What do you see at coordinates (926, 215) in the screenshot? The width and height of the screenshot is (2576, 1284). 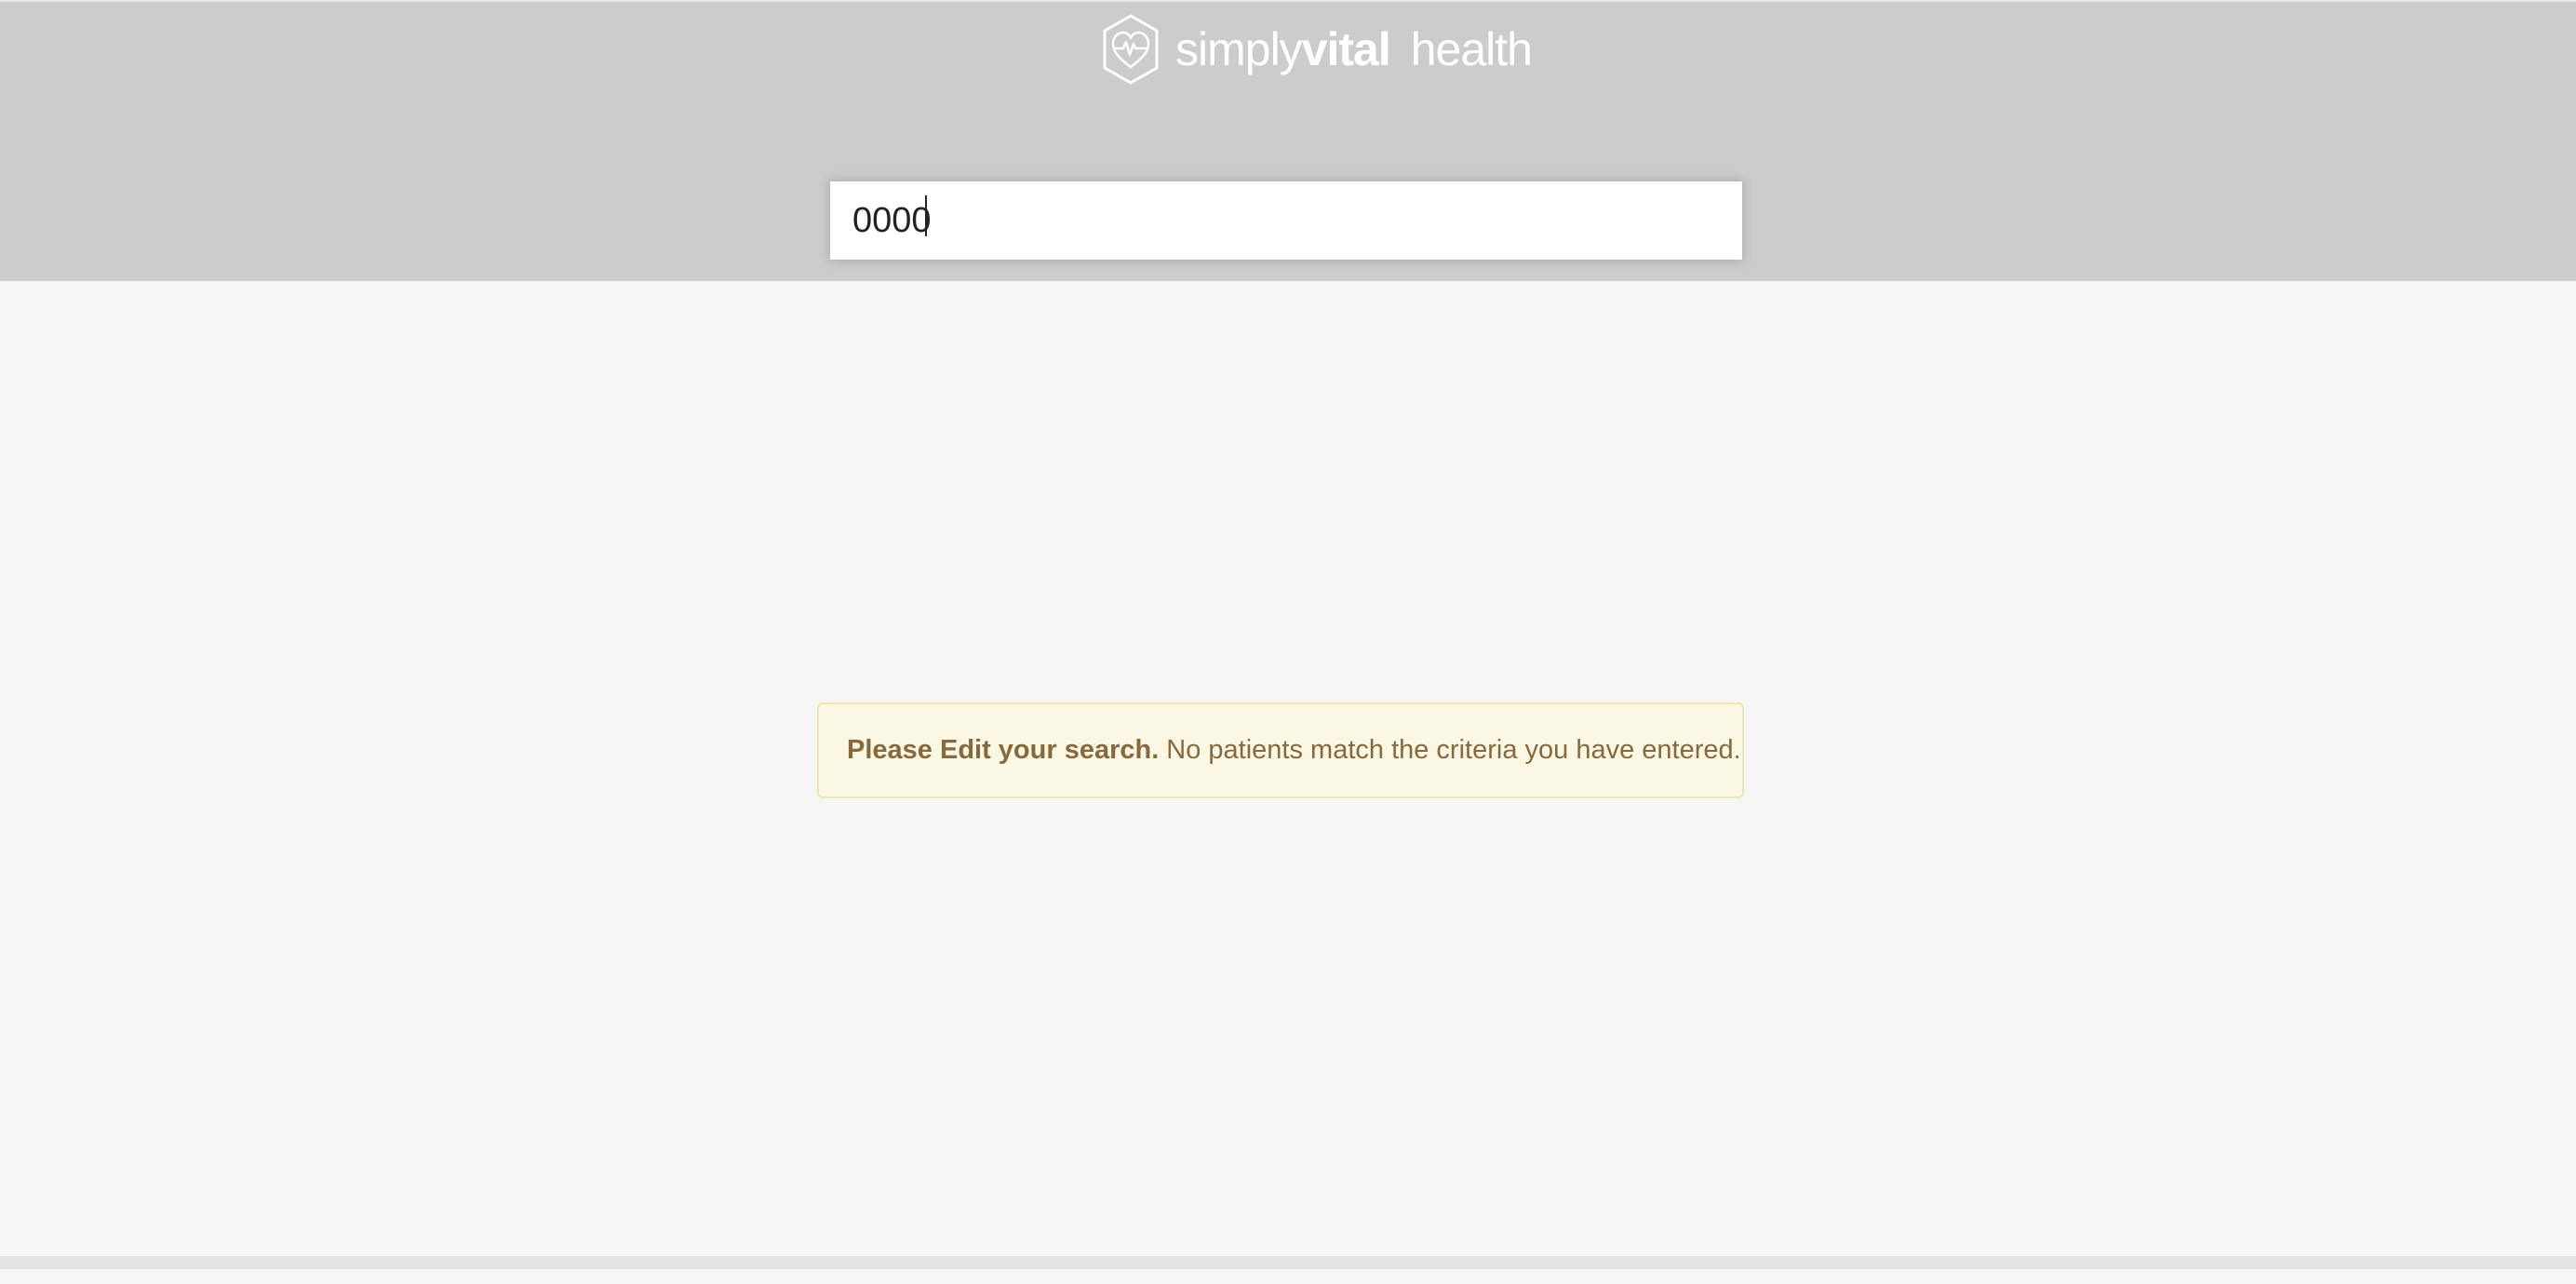 I see `text-cursor` at bounding box center [926, 215].